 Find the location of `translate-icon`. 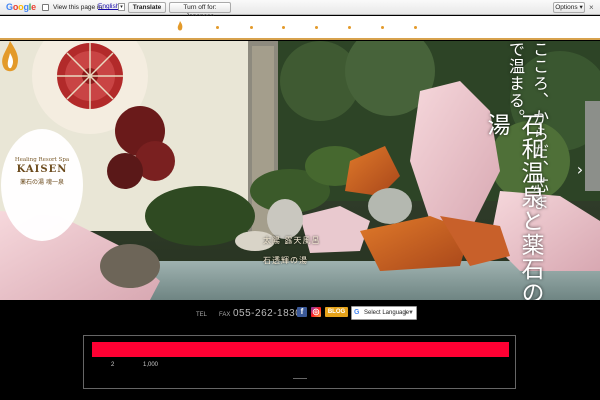

translate-icon is located at coordinates (45, 7).